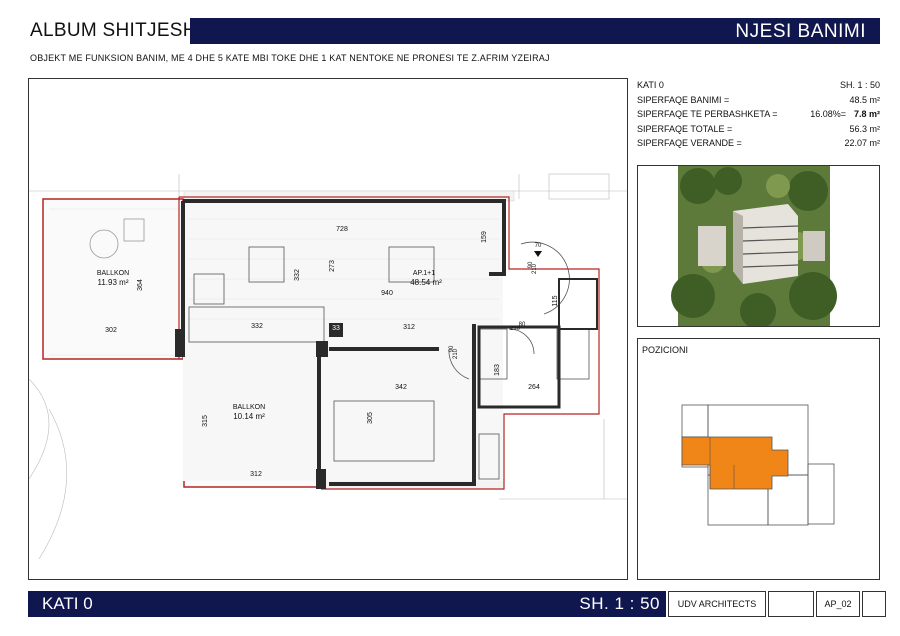 The image size is (900, 636). What do you see at coordinates (401, 387) in the screenshot?
I see `dim-342: 342` at bounding box center [401, 387].